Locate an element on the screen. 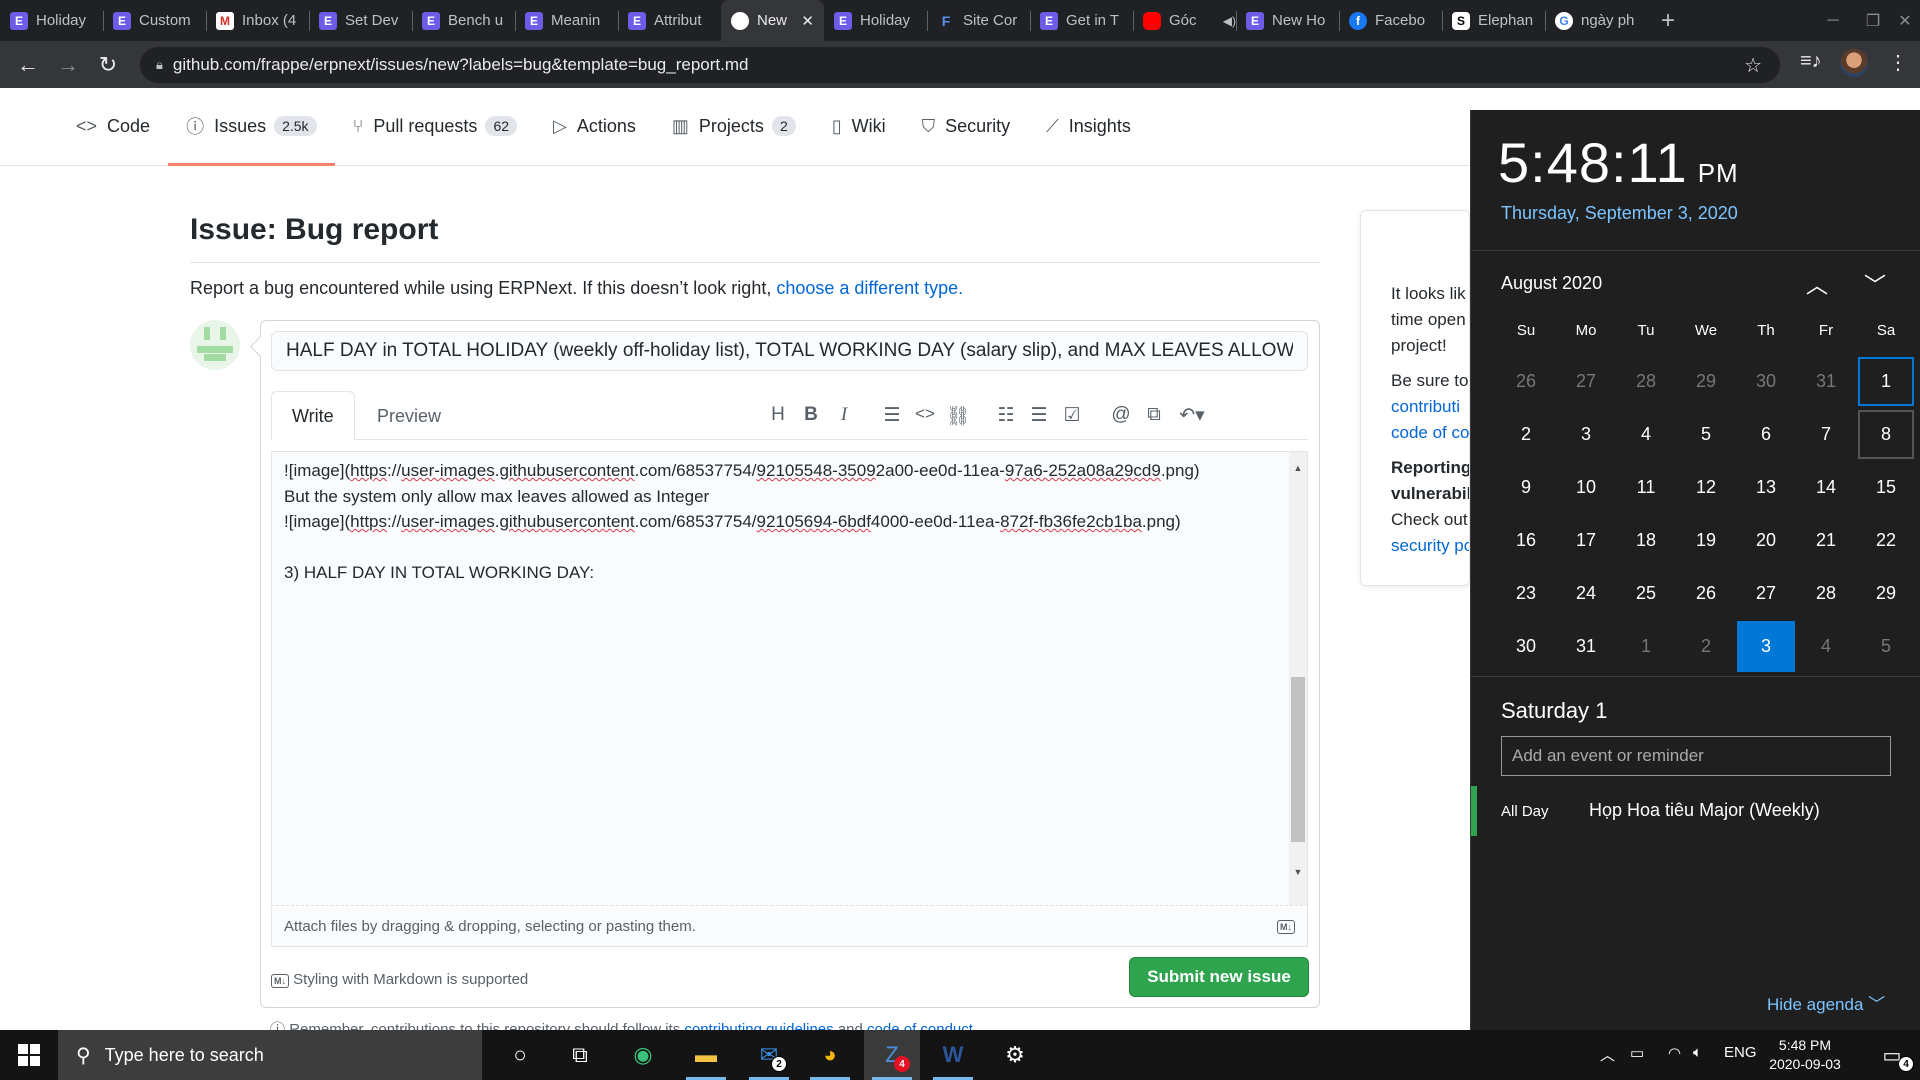 The image size is (1920, 1080). browser-tab: E Get in T is located at coordinates (1081, 20).